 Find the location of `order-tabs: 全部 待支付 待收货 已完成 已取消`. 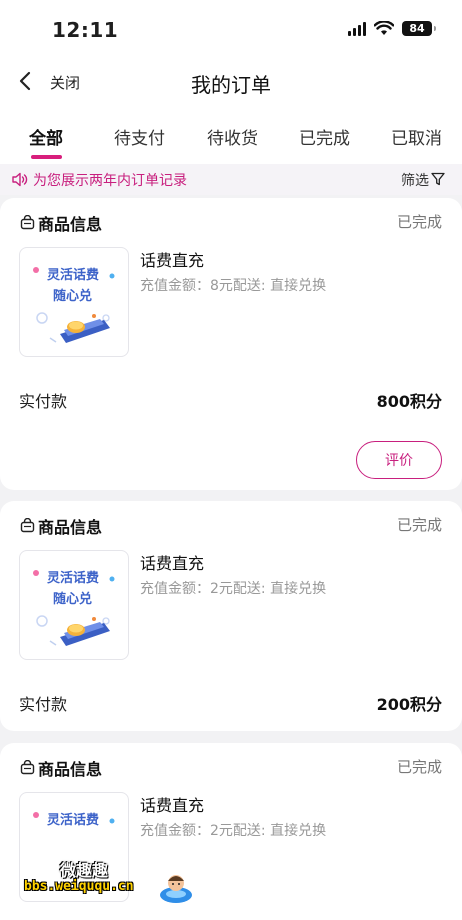

order-tabs: 全部 待支付 待收货 已完成 已取消 is located at coordinates (231, 135).